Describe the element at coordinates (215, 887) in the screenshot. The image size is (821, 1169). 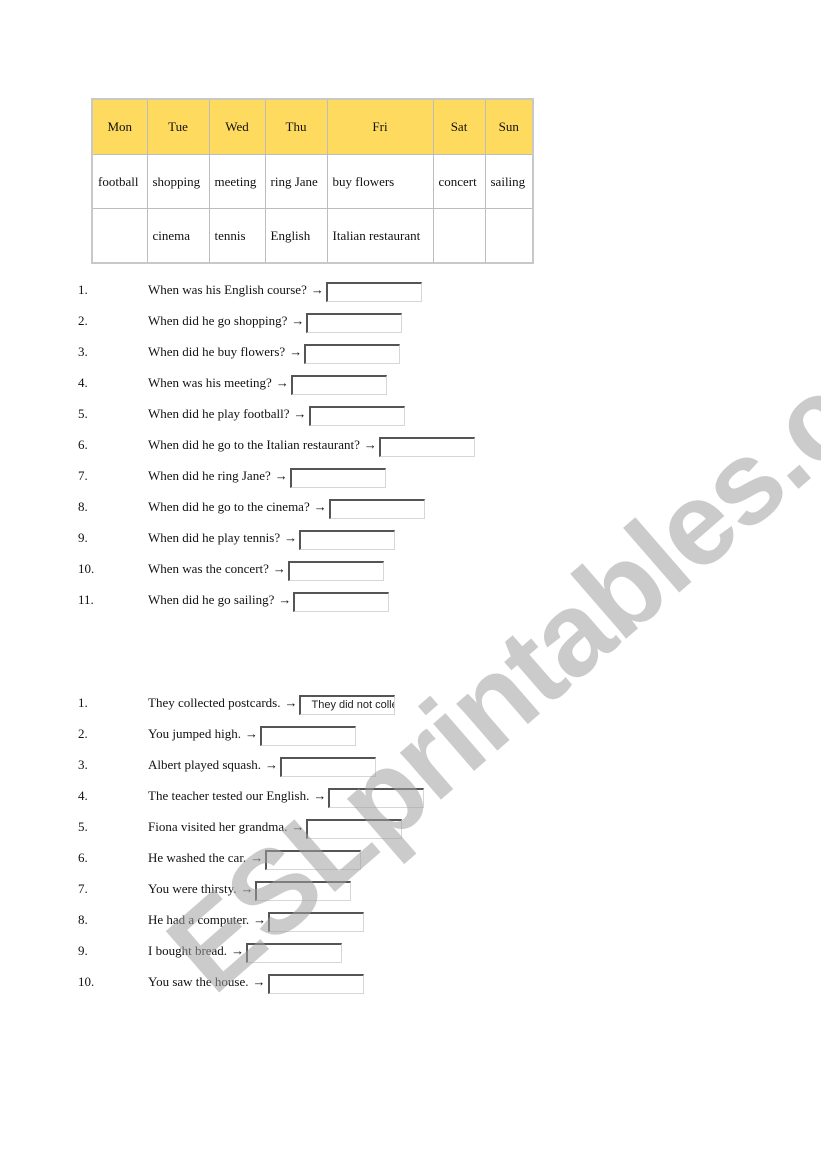
I see `sentence-item: 7. You were thirsty. →` at that location.